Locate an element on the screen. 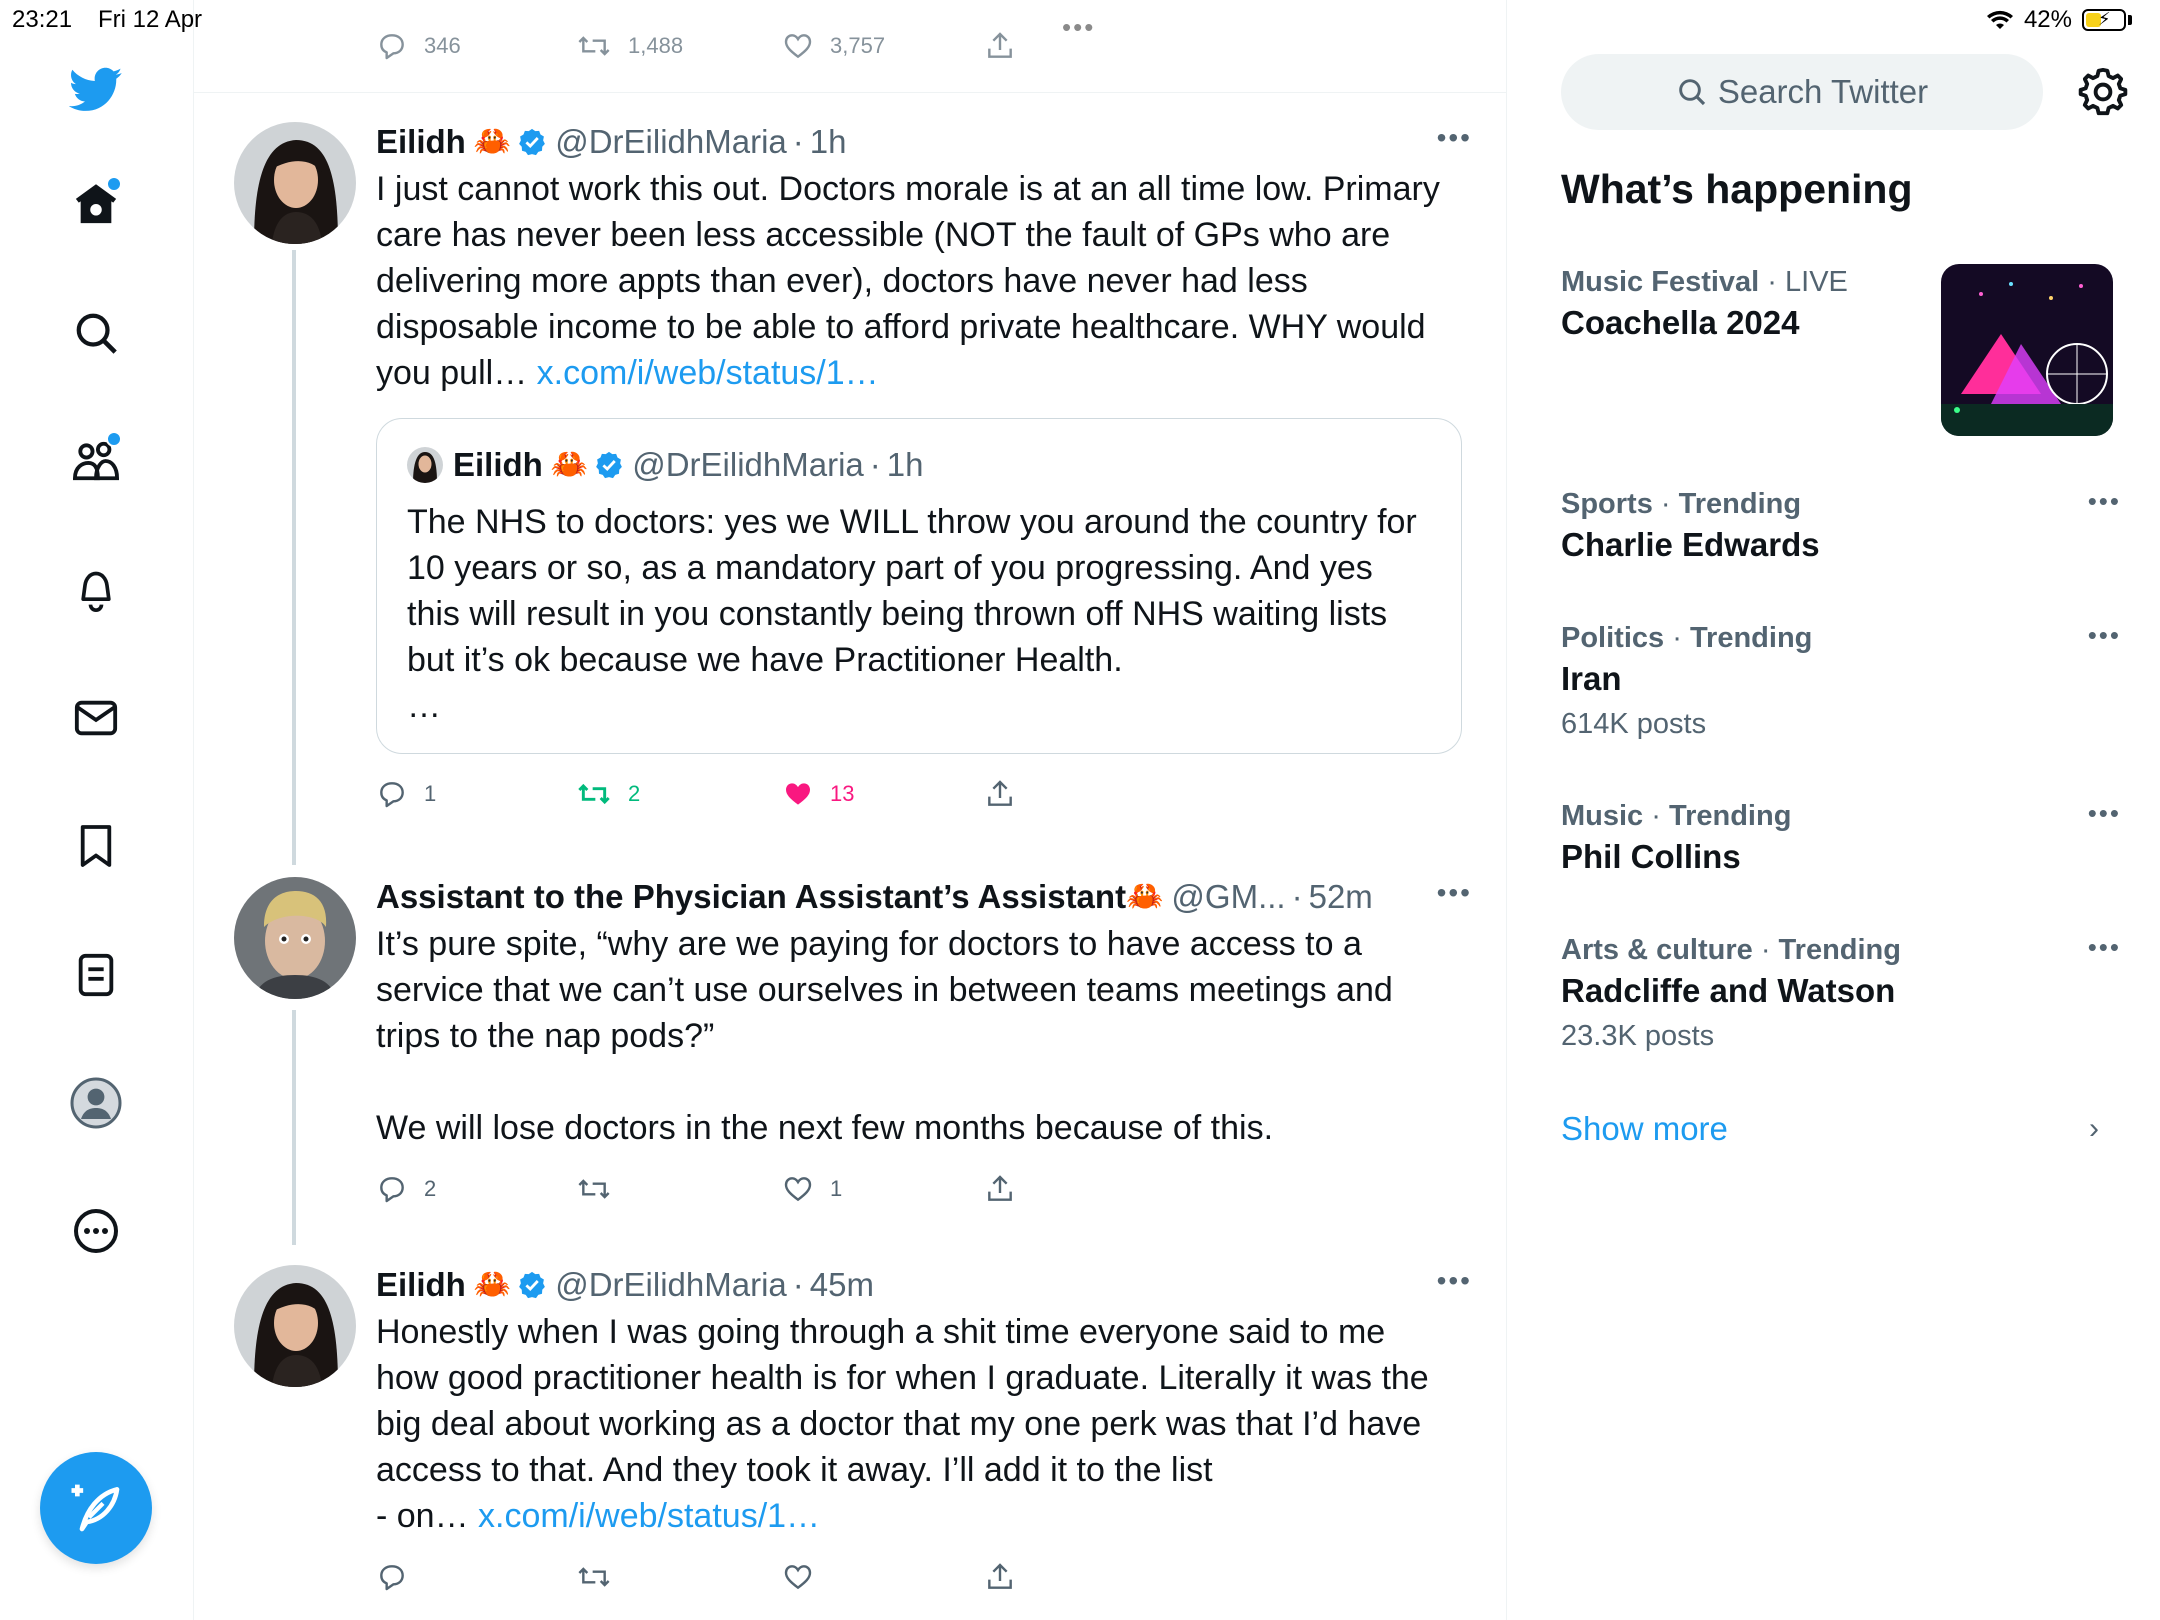 This screenshot has width=2160, height=1620. trend-name: Phil Collins is located at coordinates (1651, 856).